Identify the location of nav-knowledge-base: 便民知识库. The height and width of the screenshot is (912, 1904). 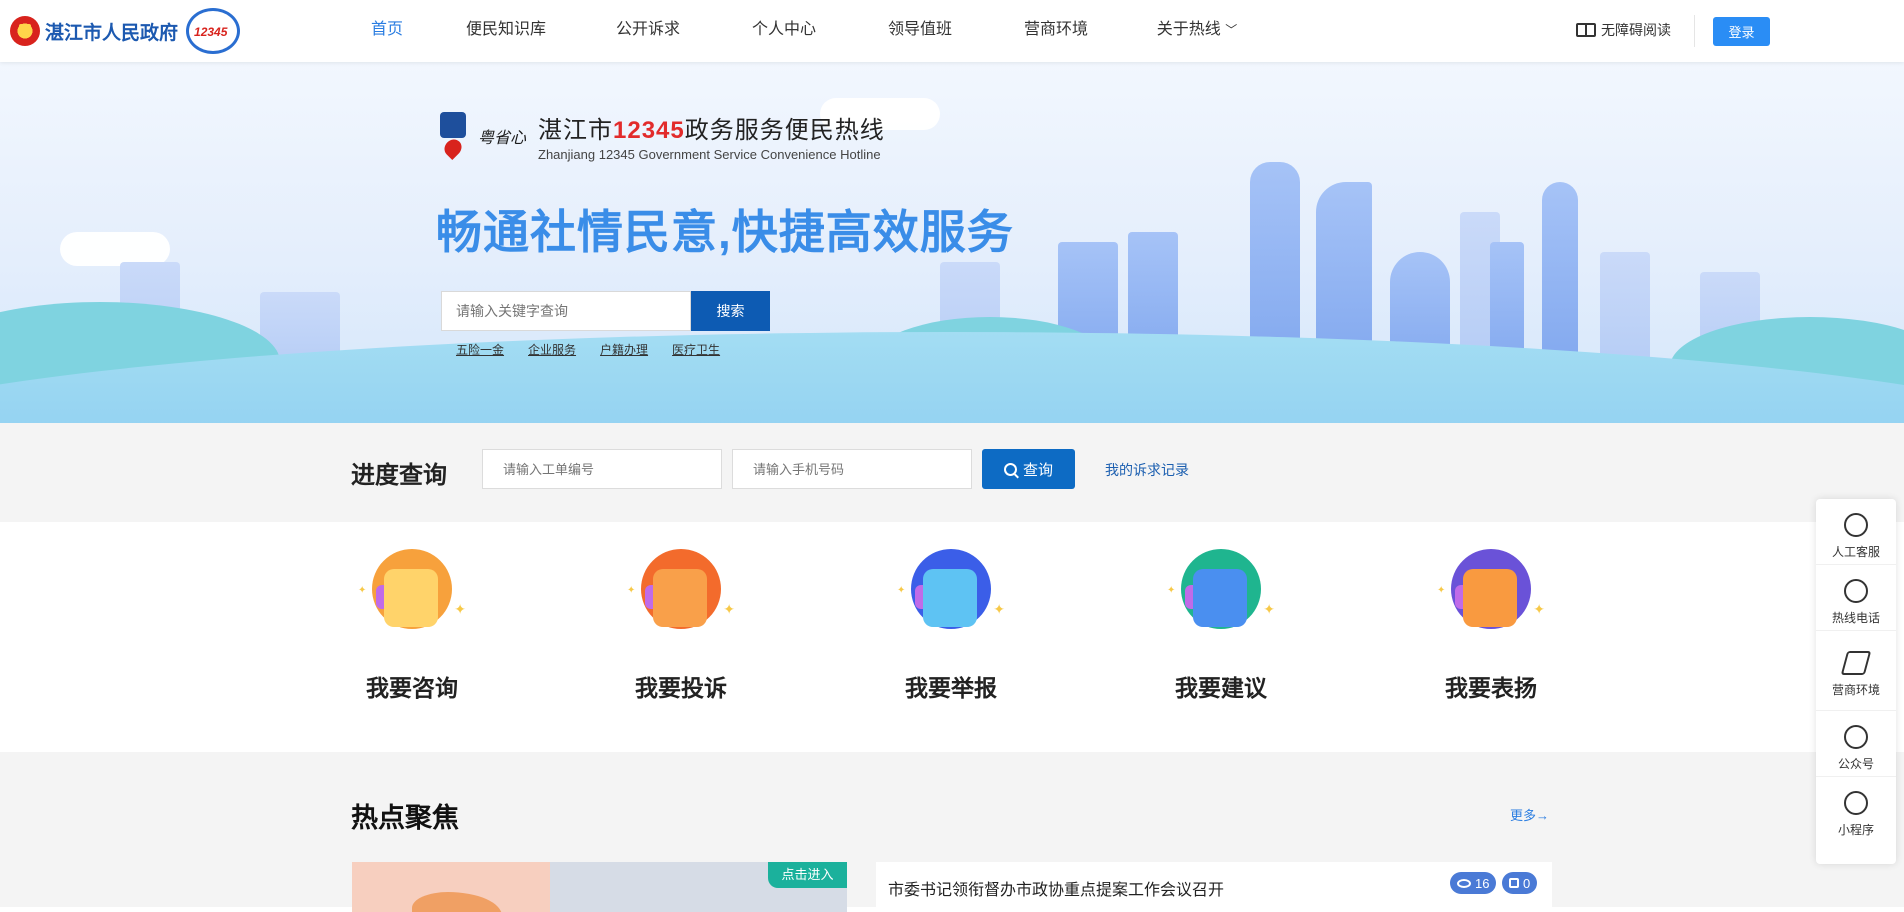
(506, 31).